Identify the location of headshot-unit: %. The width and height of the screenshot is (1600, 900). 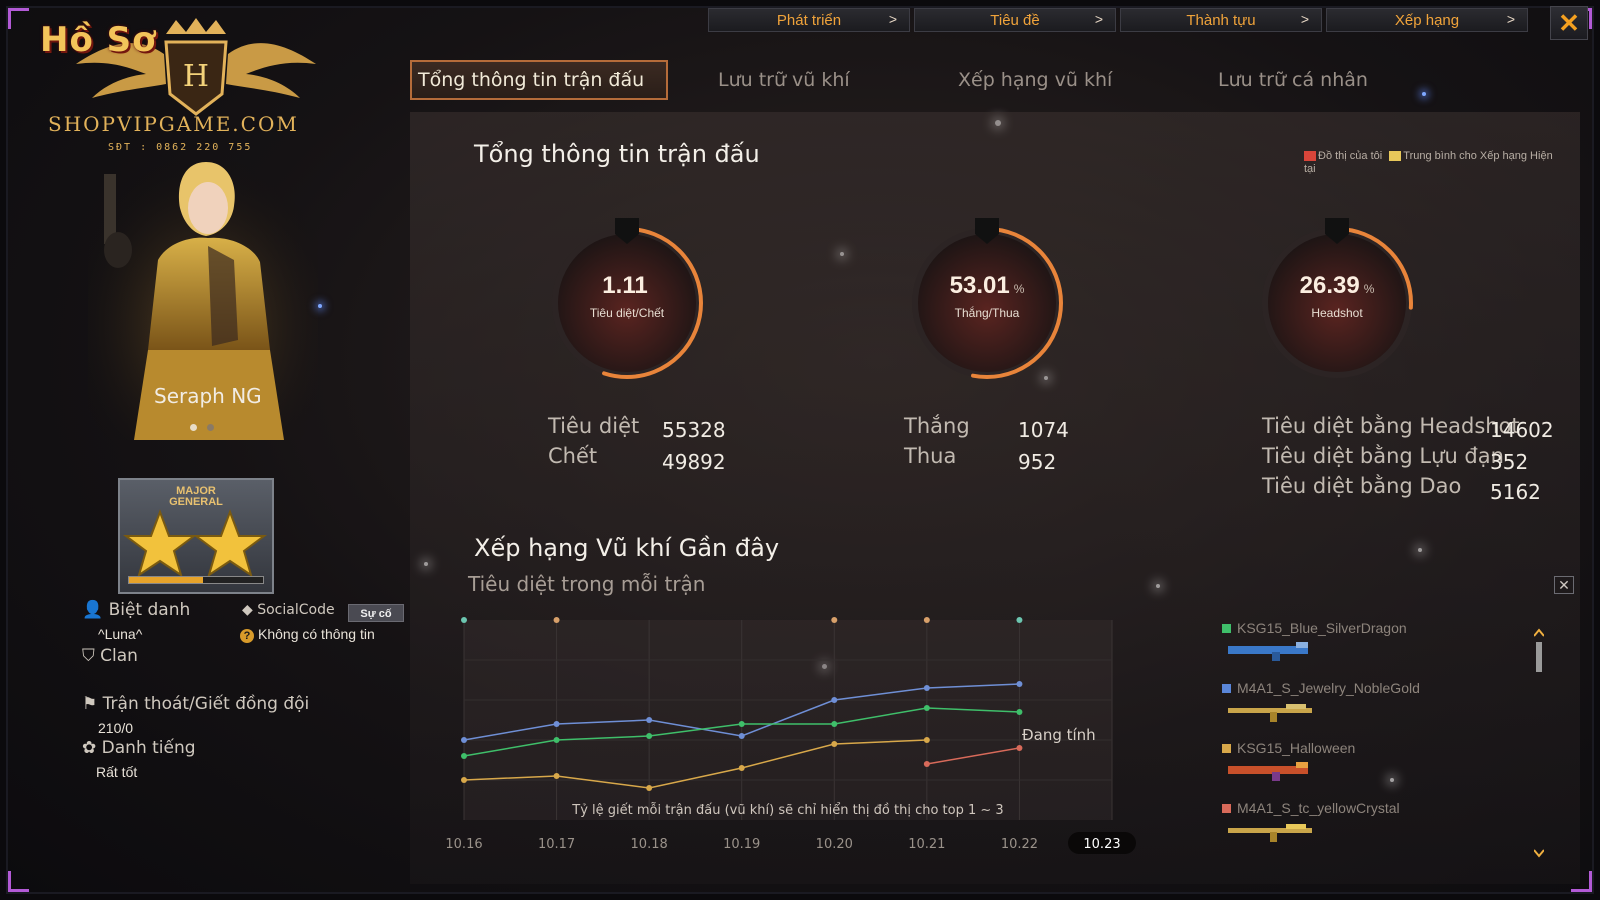
(1369, 289).